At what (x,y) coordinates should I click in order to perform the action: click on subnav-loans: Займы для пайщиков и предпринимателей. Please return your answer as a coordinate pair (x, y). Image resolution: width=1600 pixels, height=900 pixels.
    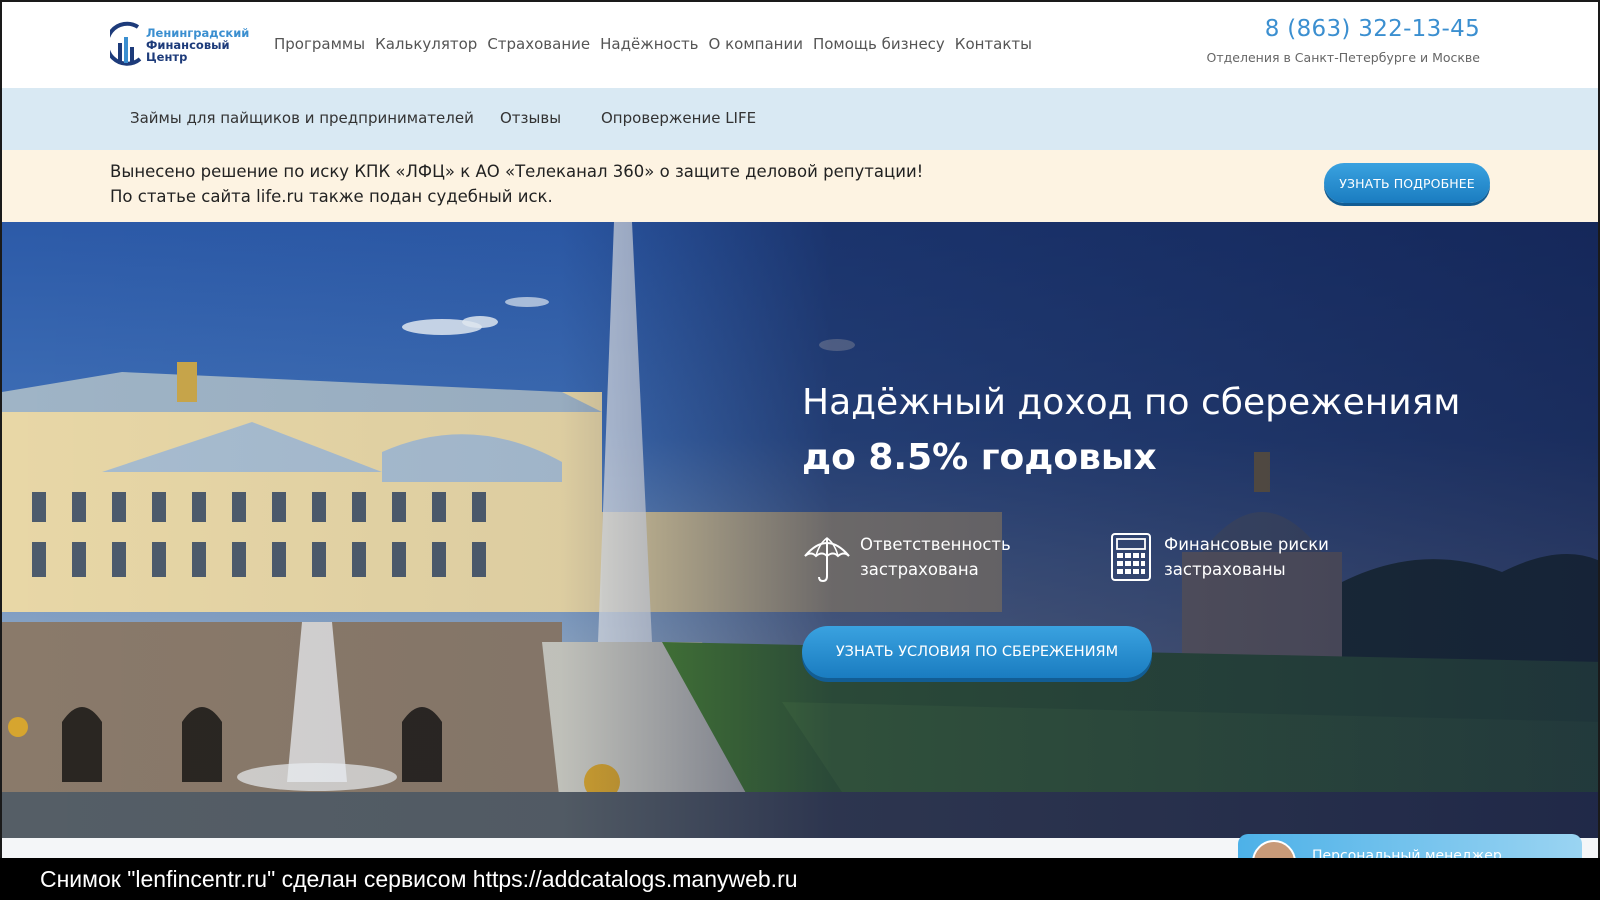
    Looking at the image, I should click on (302, 118).